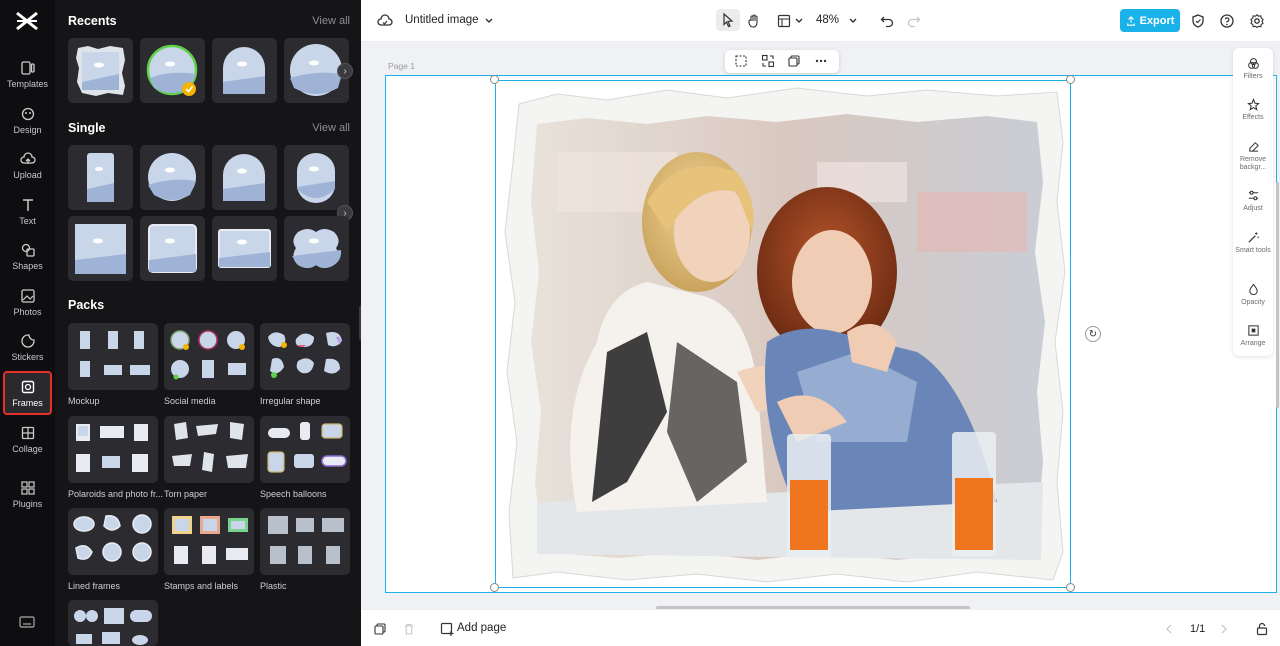  What do you see at coordinates (827, 20) in the screenshot?
I see `zoom-level: 48%` at bounding box center [827, 20].